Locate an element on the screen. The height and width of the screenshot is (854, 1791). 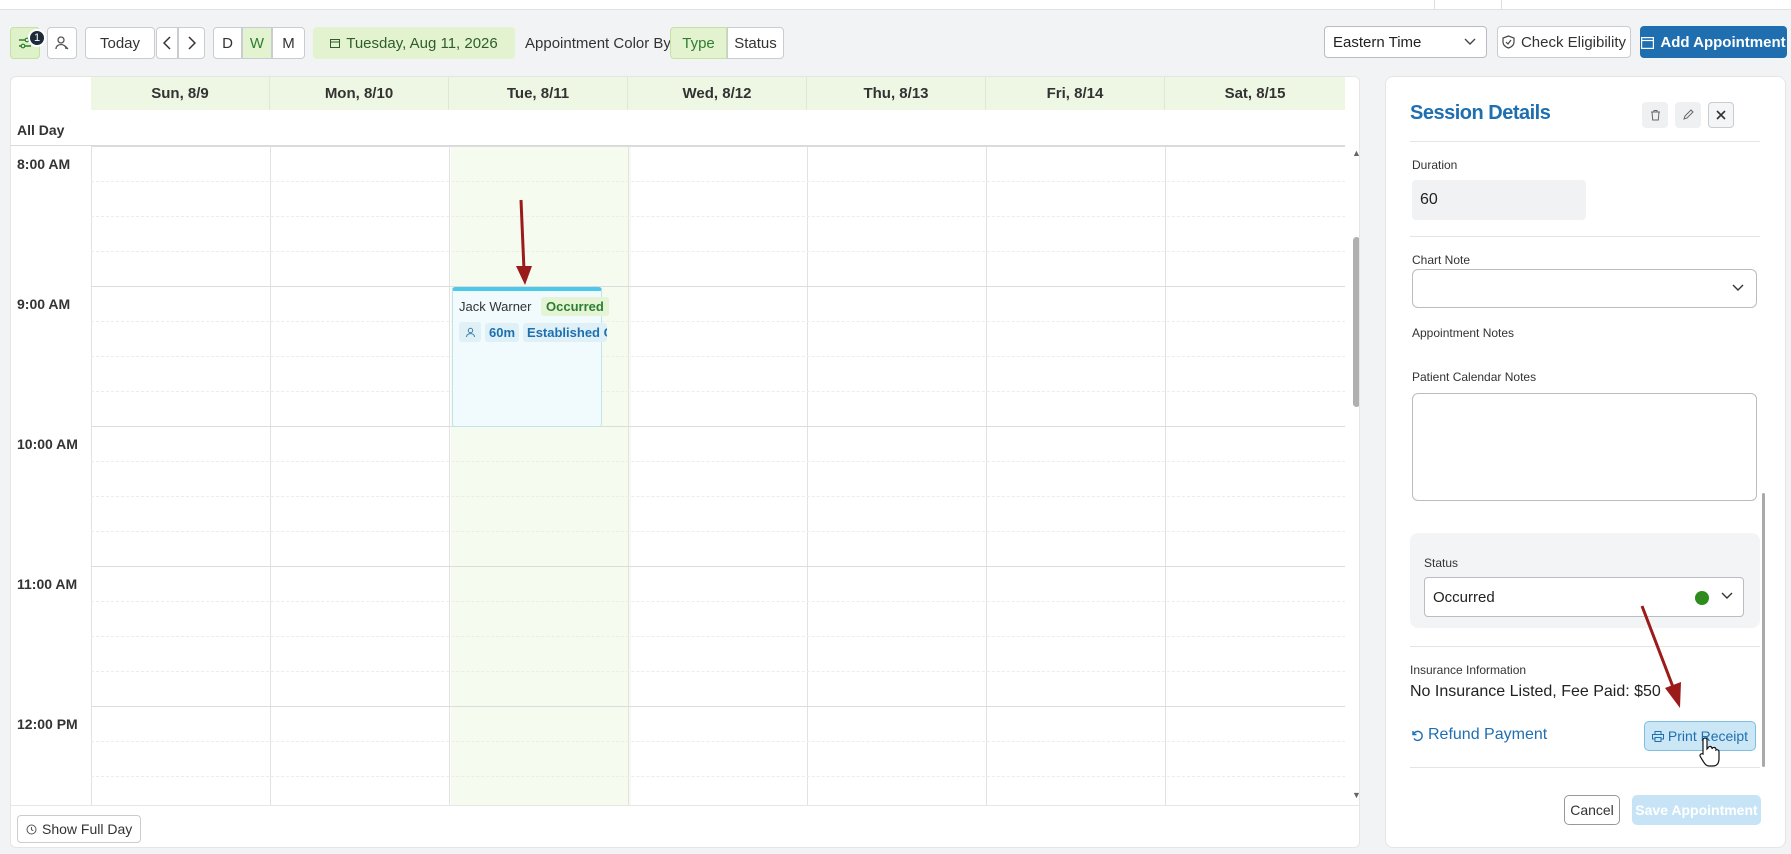
appointment-type: Established Client is located at coordinates (565, 332).